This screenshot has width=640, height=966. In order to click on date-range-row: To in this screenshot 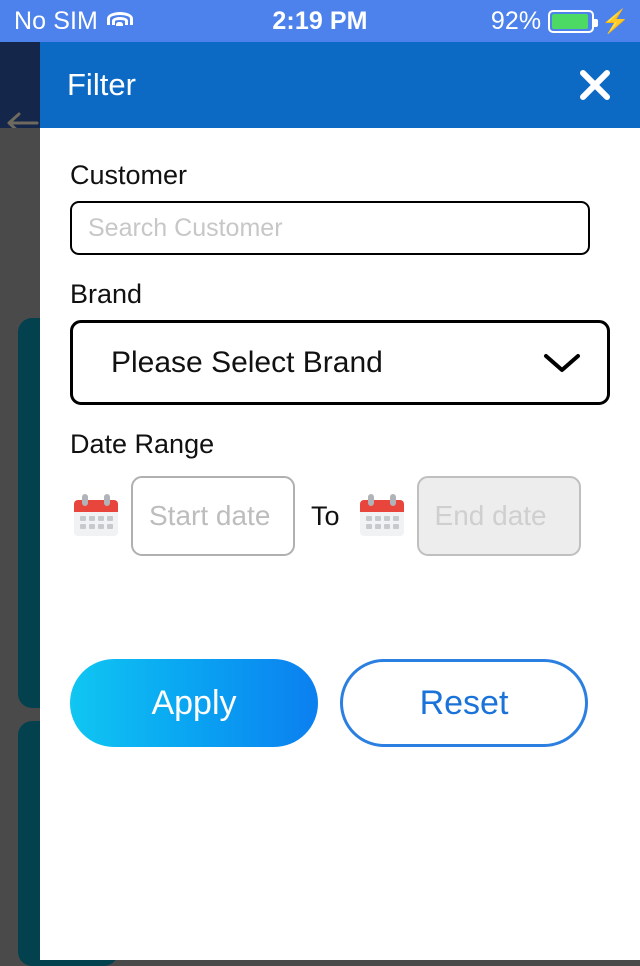, I will do `click(340, 516)`.